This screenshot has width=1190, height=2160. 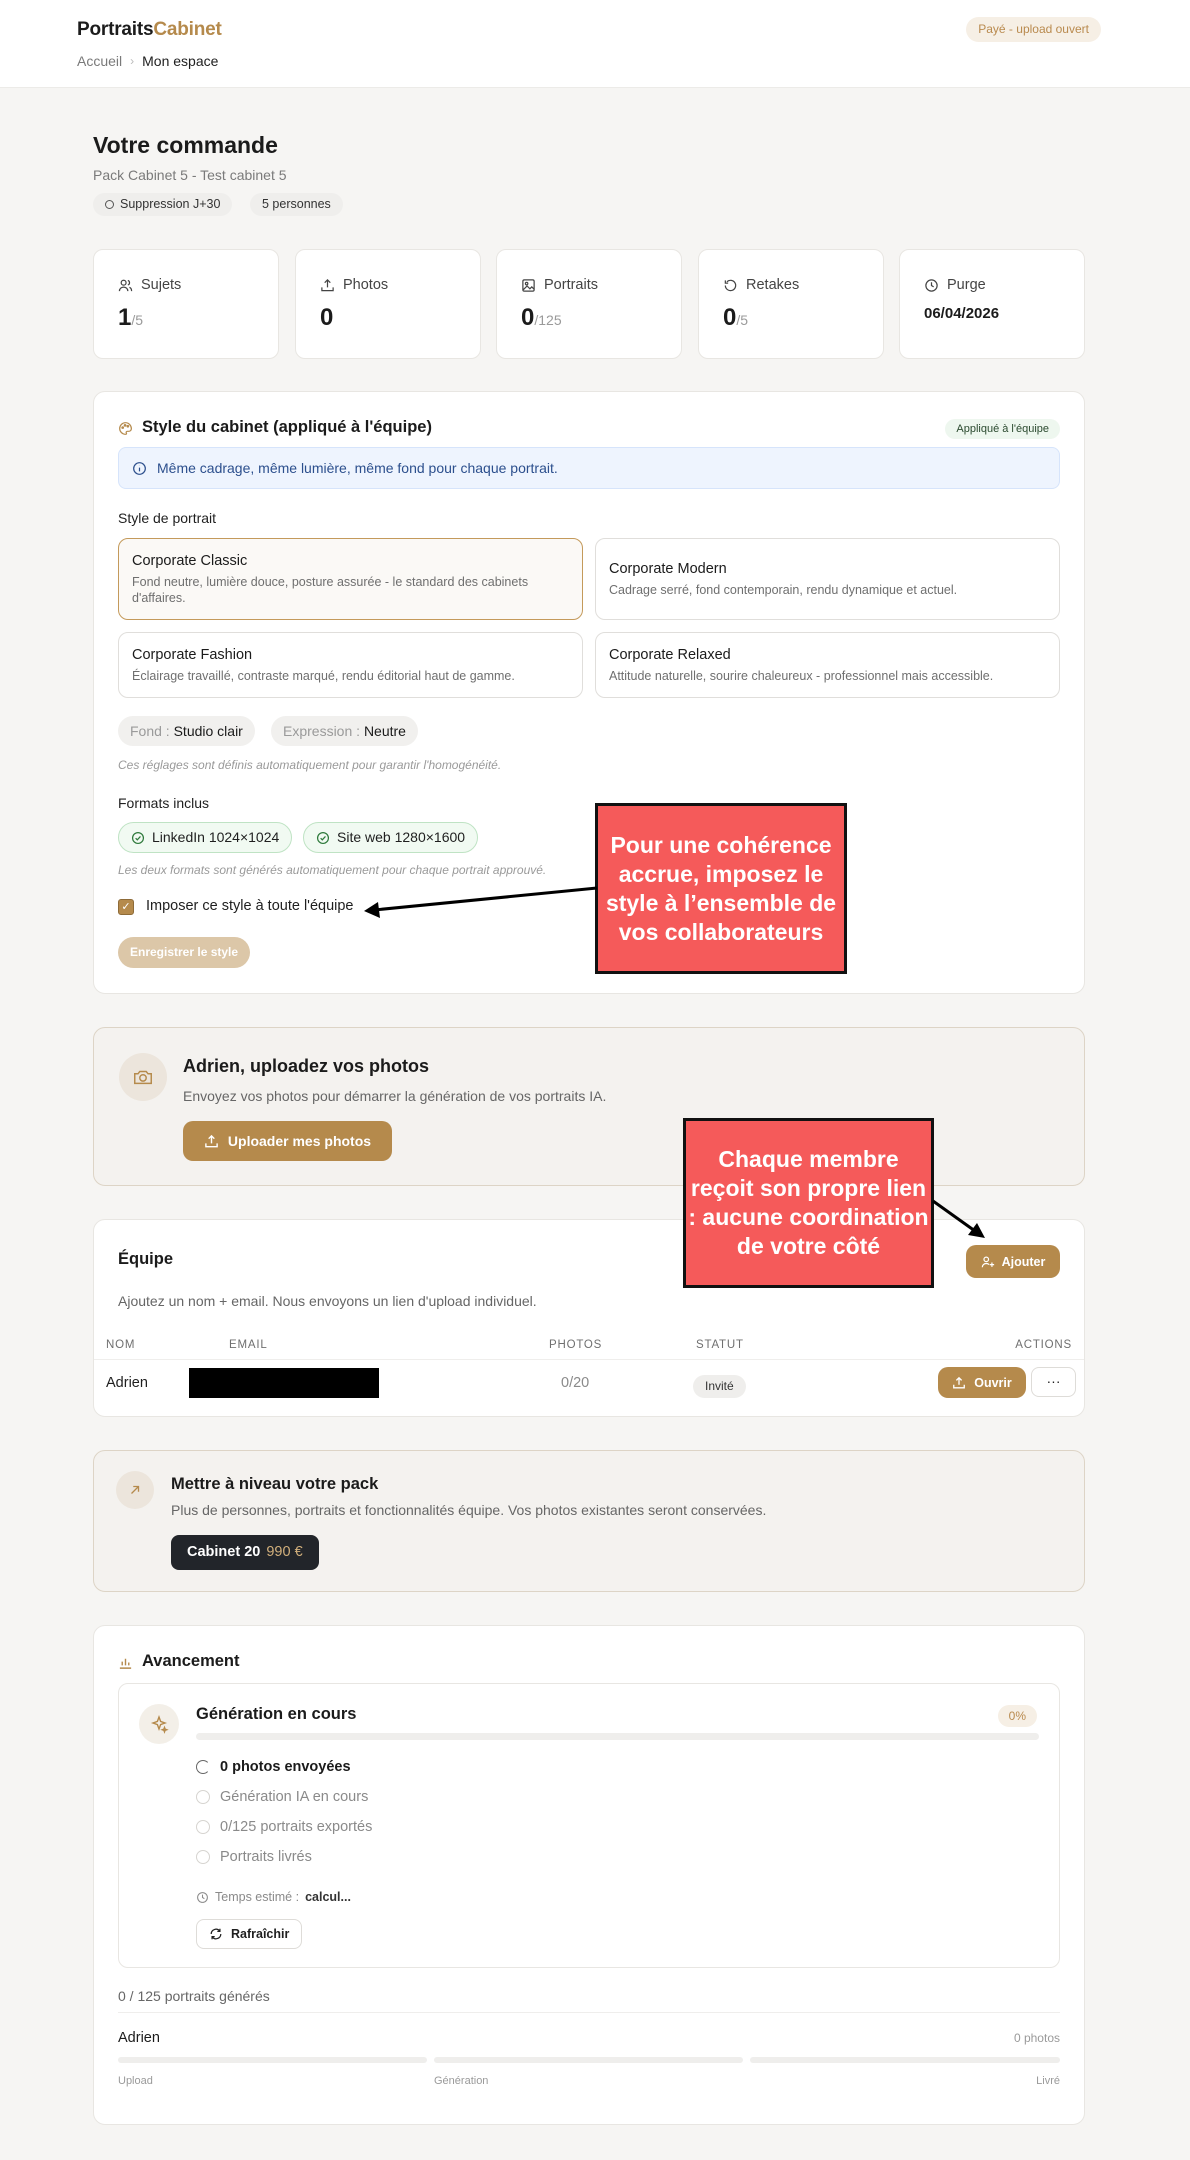 I want to click on column-header-actions: ACTIONS, so click(x=1043, y=1345).